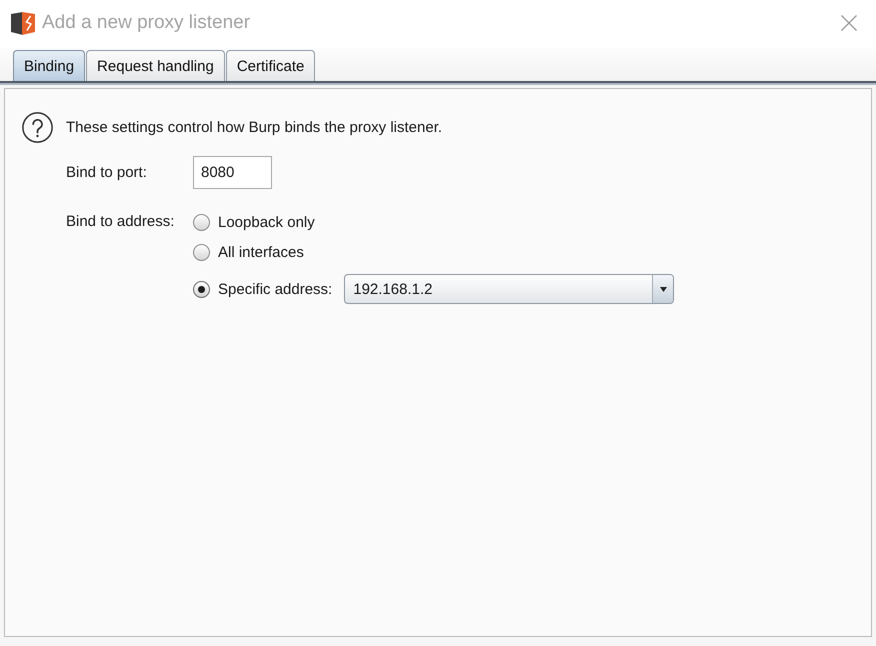  What do you see at coordinates (275, 289) in the screenshot?
I see `option-label: Specific address:` at bounding box center [275, 289].